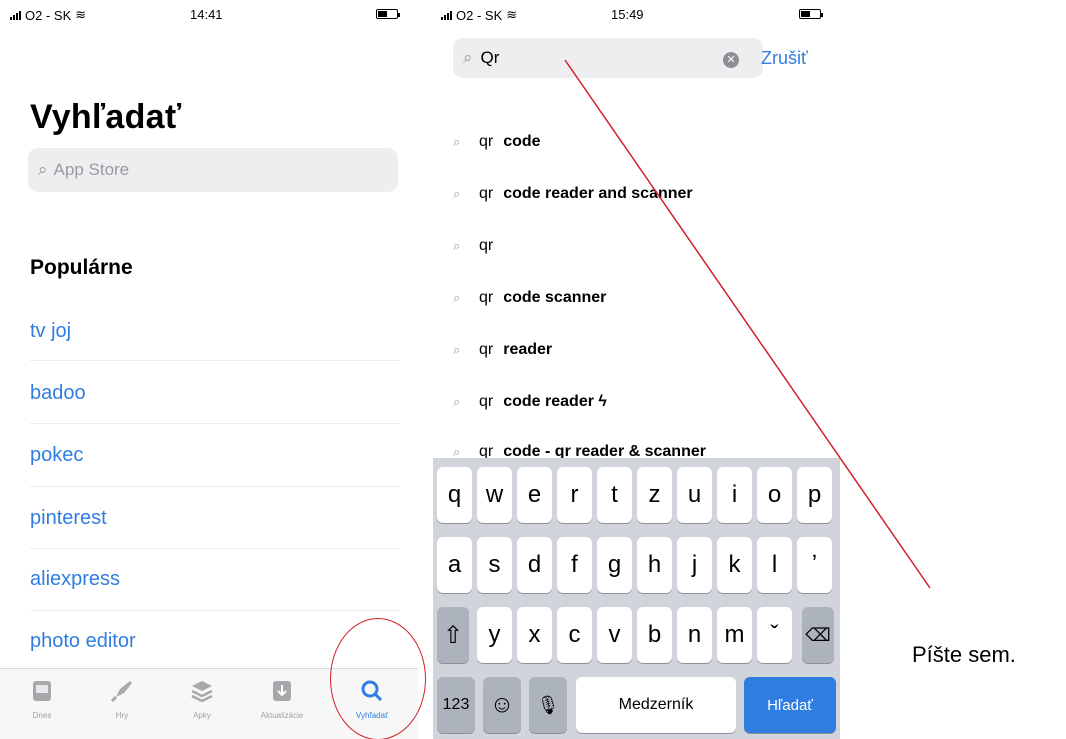 The height and width of the screenshot is (739, 1066). What do you see at coordinates (206, 14) in the screenshot?
I see `status-time: 14:41` at bounding box center [206, 14].